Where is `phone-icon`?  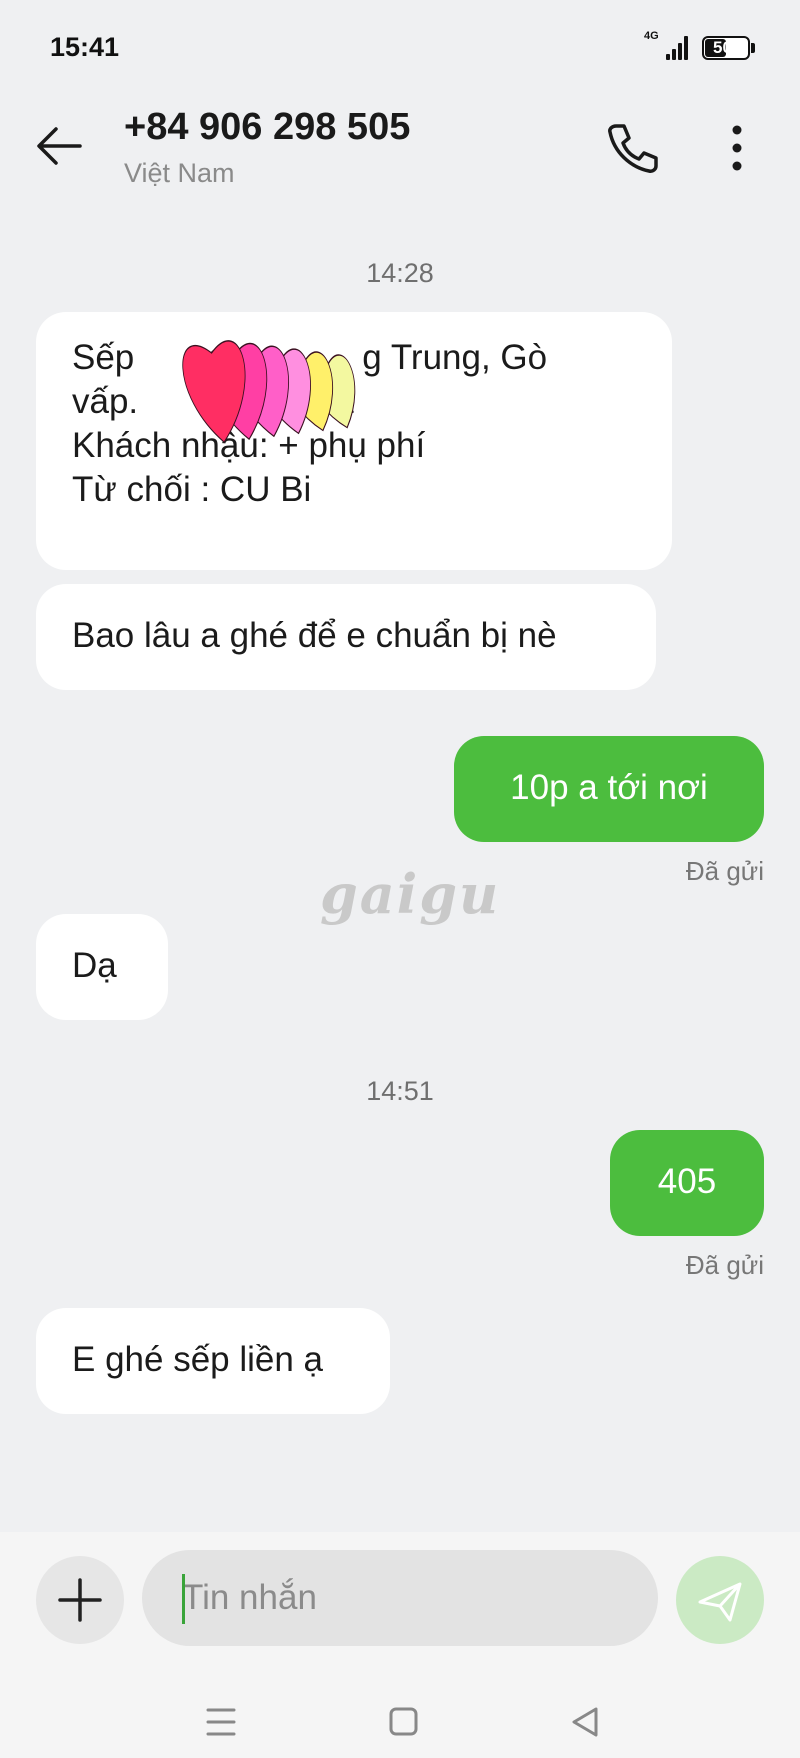
phone-icon is located at coordinates (633, 148).